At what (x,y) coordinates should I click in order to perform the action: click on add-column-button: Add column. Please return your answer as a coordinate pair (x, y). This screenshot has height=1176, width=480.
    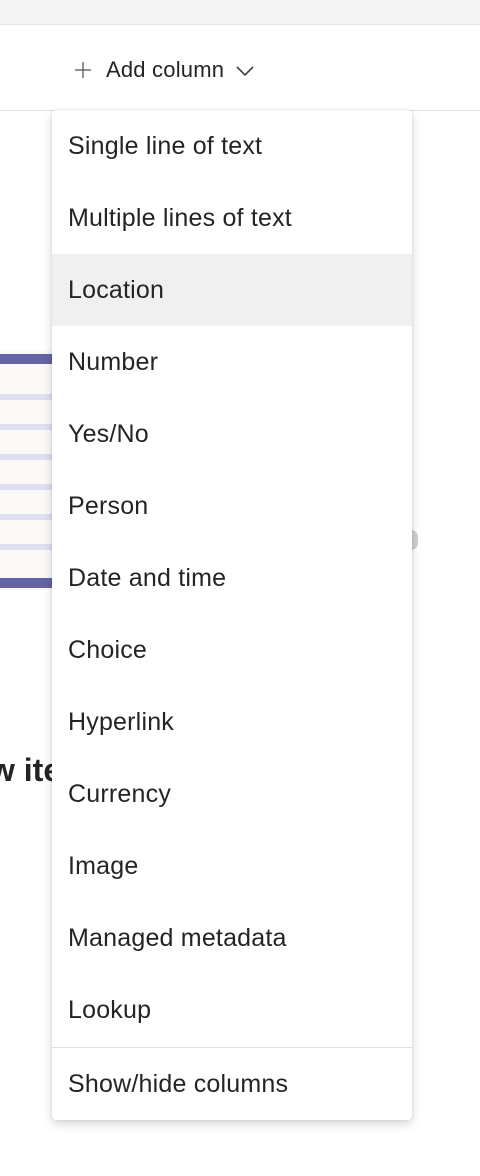
    Looking at the image, I should click on (164, 70).